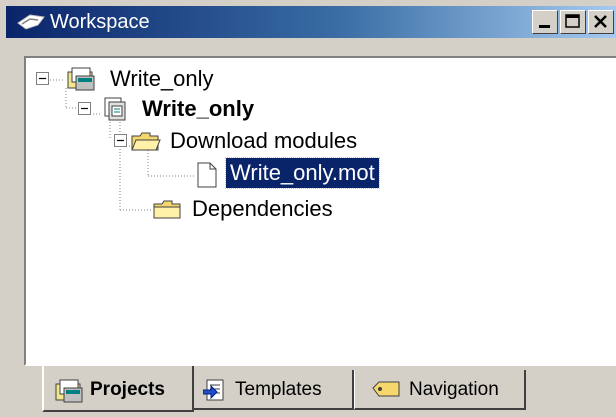  Describe the element at coordinates (213, 390) in the screenshot. I see `templates-icon` at that location.